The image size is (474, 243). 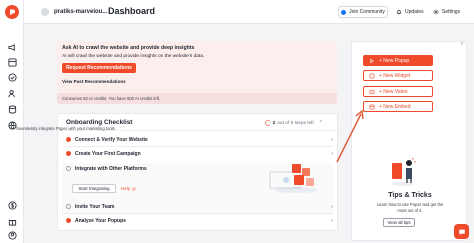 What do you see at coordinates (410, 195) in the screenshot?
I see `tips-title: Tips & Tricks` at bounding box center [410, 195].